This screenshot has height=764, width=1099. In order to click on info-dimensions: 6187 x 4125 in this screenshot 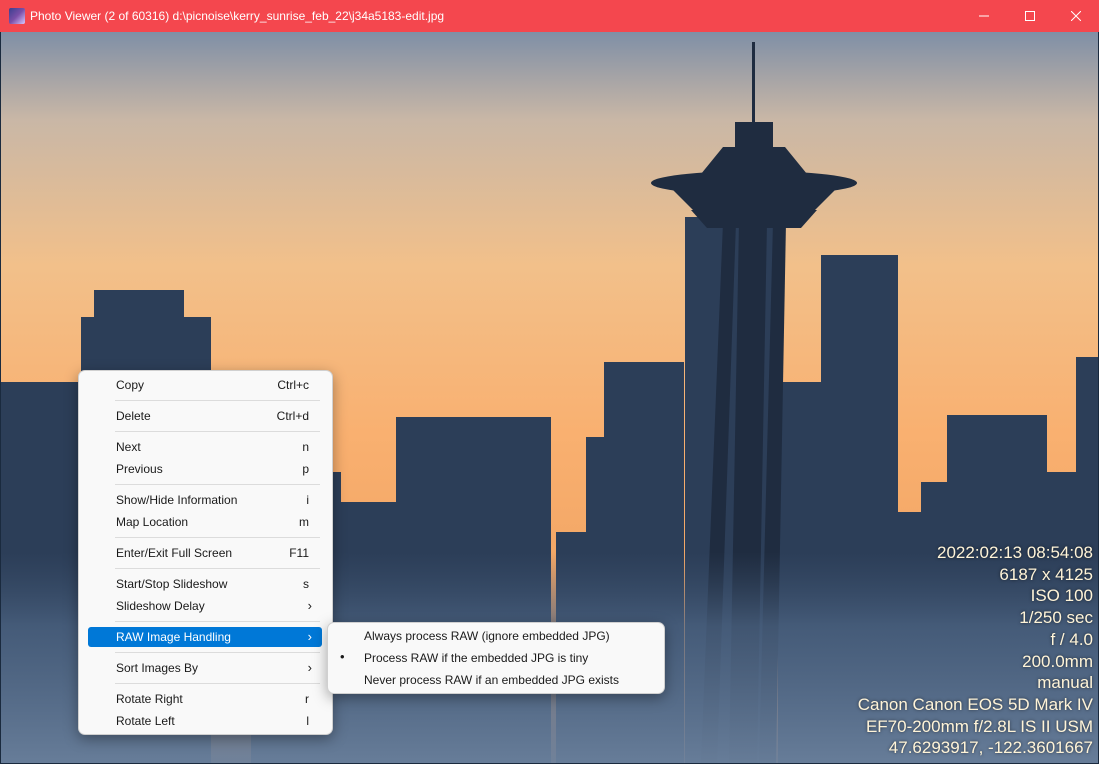, I will do `click(1046, 574)`.